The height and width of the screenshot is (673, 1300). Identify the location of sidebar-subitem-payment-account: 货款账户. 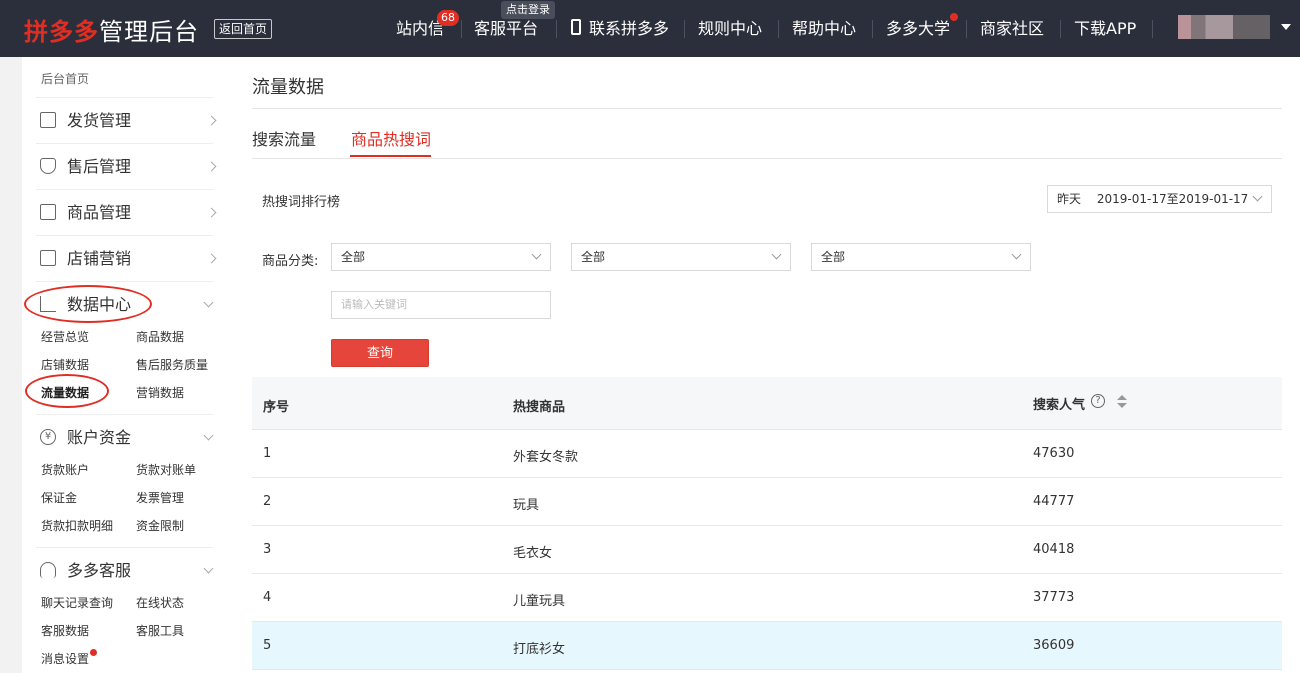
(65, 469).